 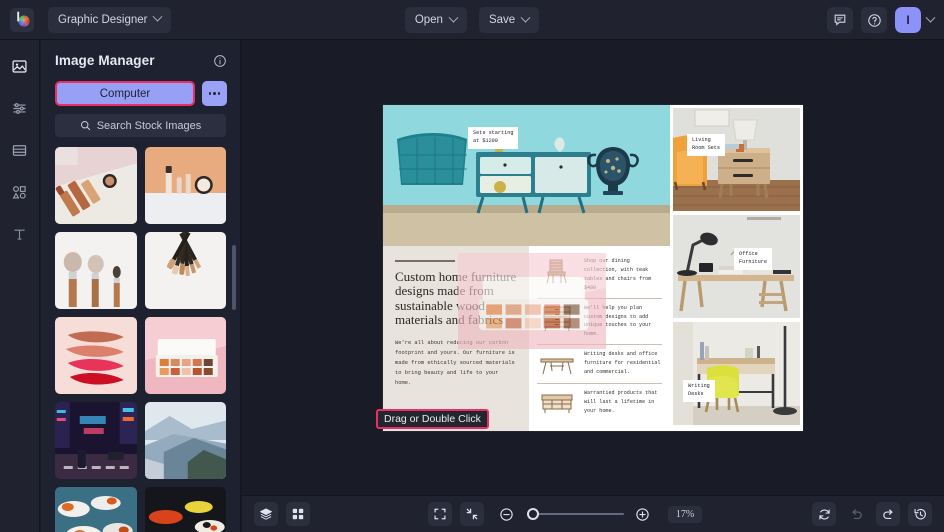 I want to click on zoom-out-icon, so click(x=507, y=514).